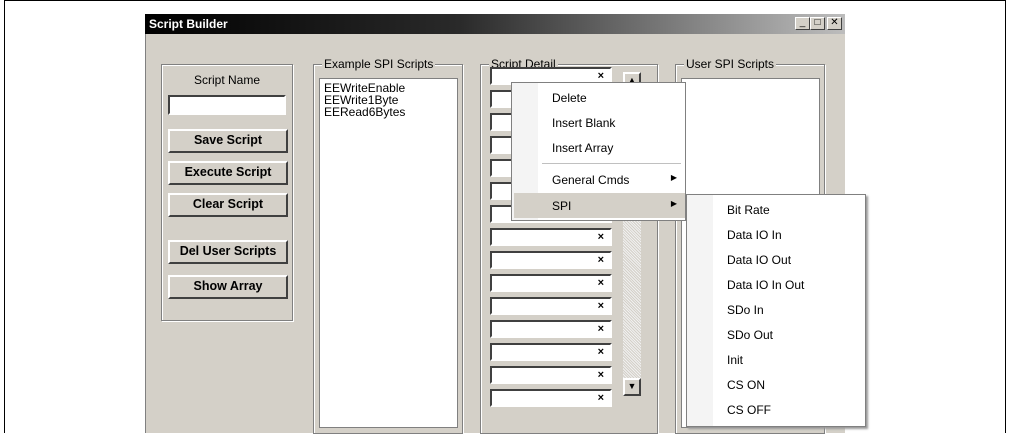  Describe the element at coordinates (759, 260) in the screenshot. I see `submenu-item-data-io-out: Data IO Out` at that location.